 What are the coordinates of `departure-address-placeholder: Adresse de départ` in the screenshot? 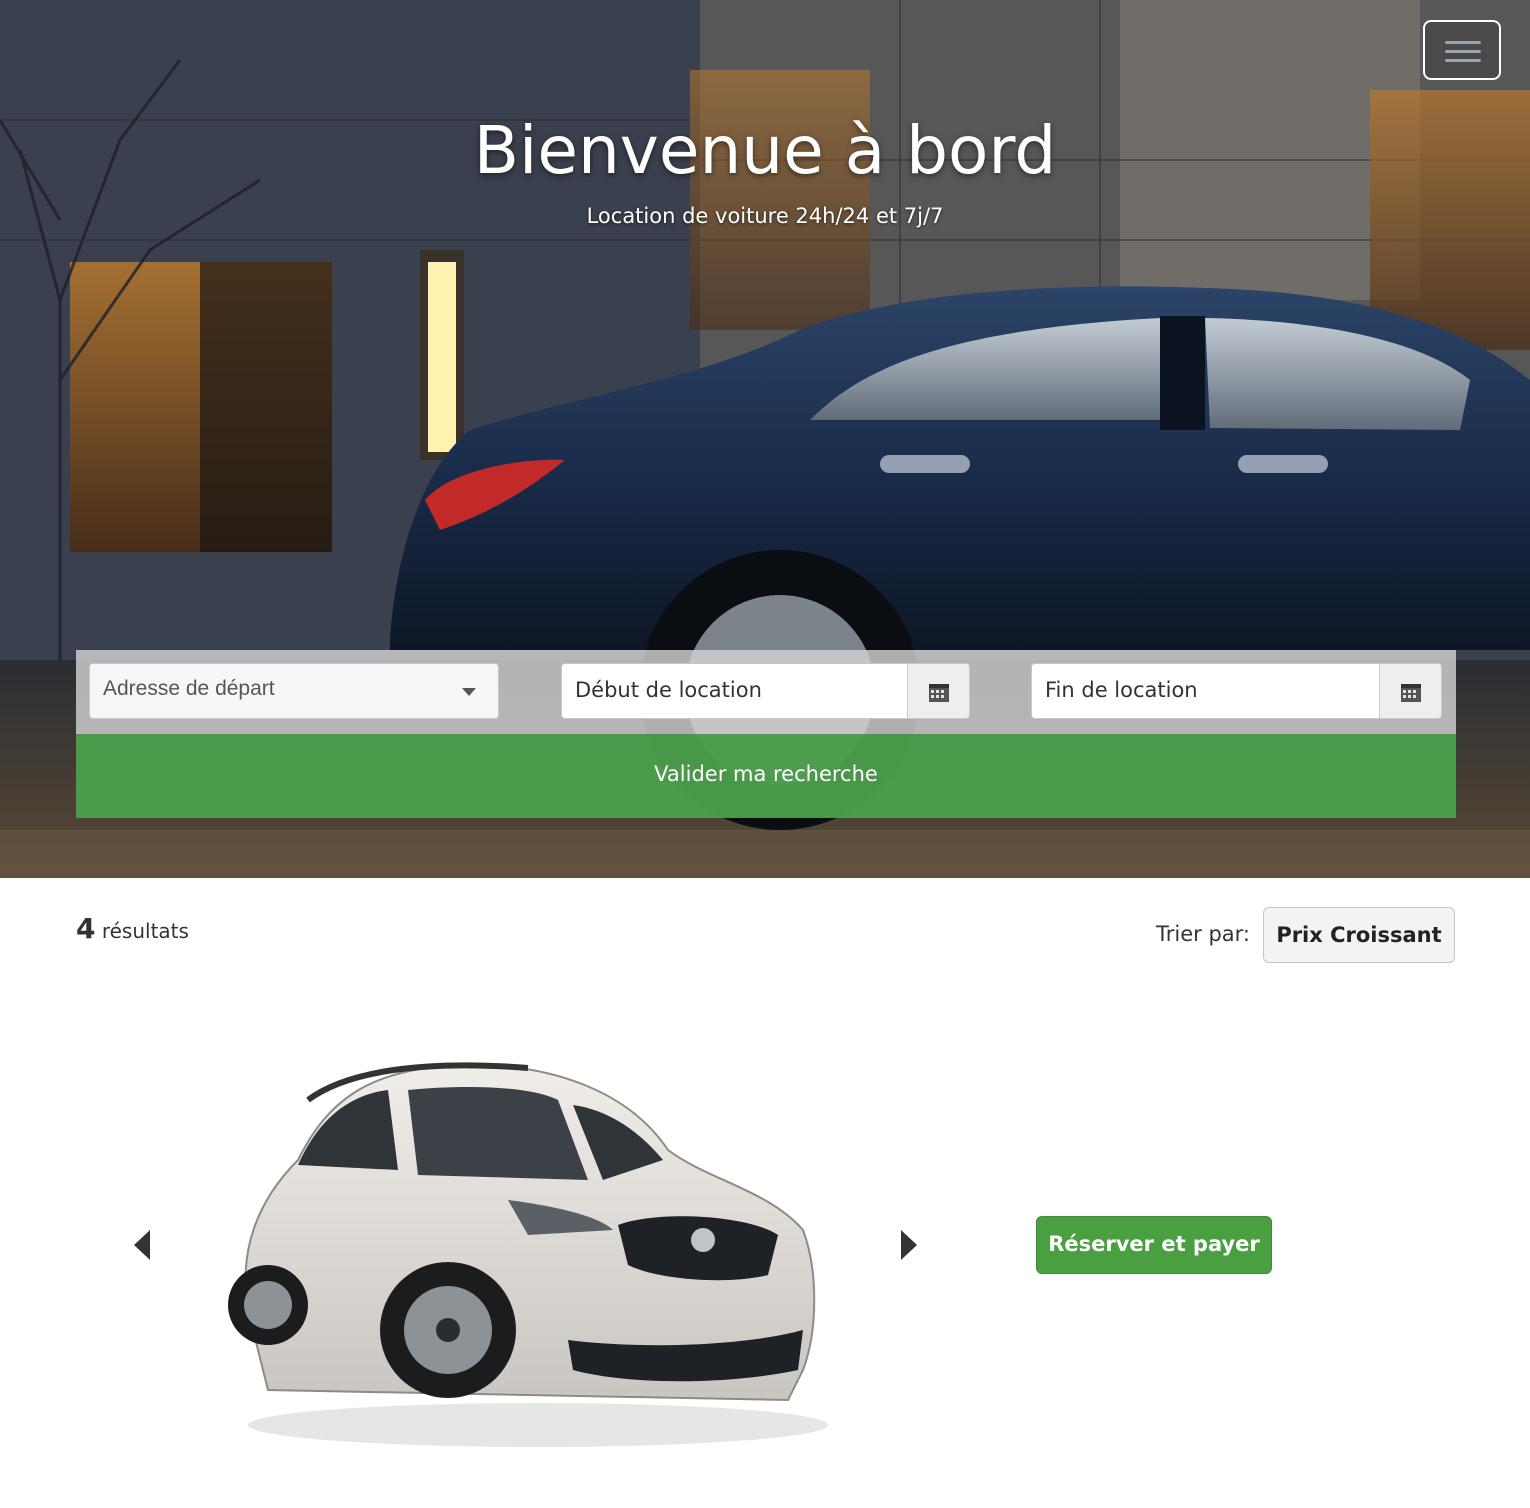 It's located at (189, 688).